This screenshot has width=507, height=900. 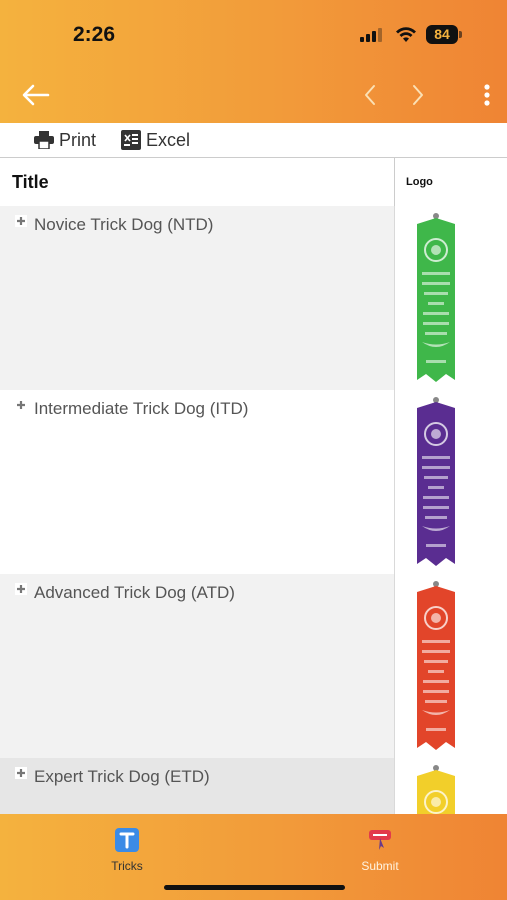 I want to click on app-header: 2:26 84, so click(x=253, y=61).